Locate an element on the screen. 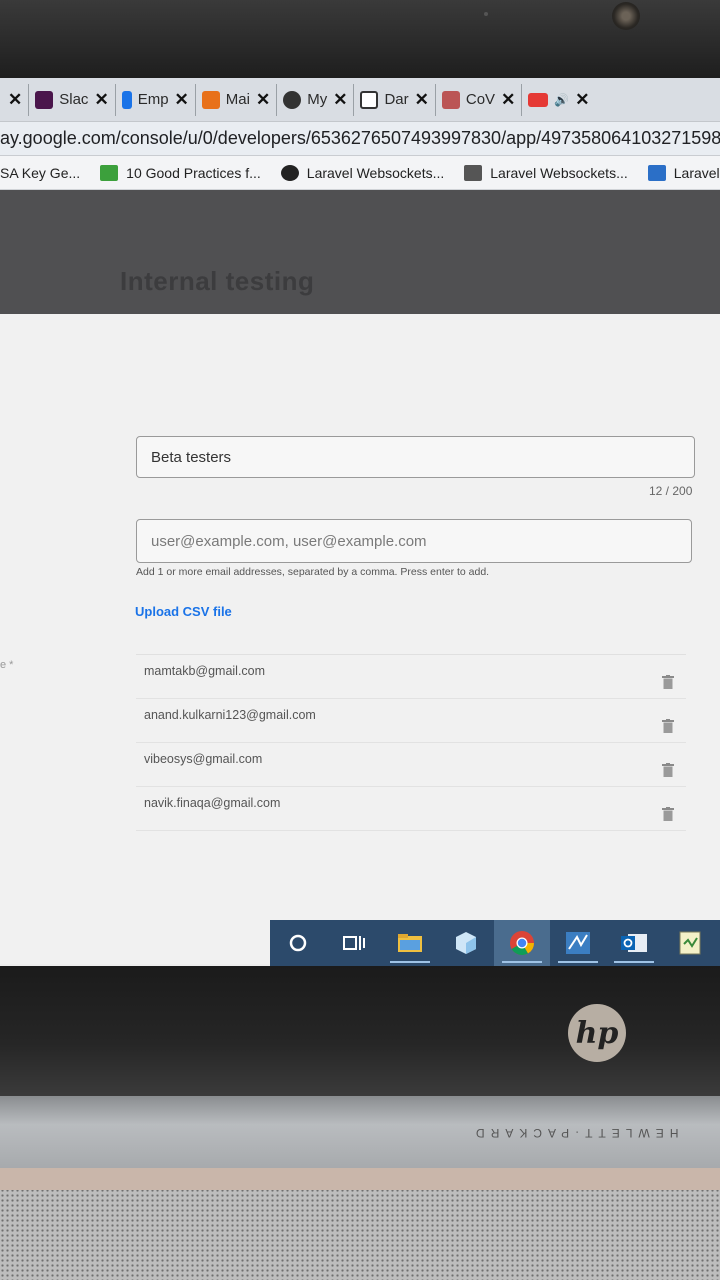  bookmark-label: Laravel Bro is located at coordinates (696, 172).